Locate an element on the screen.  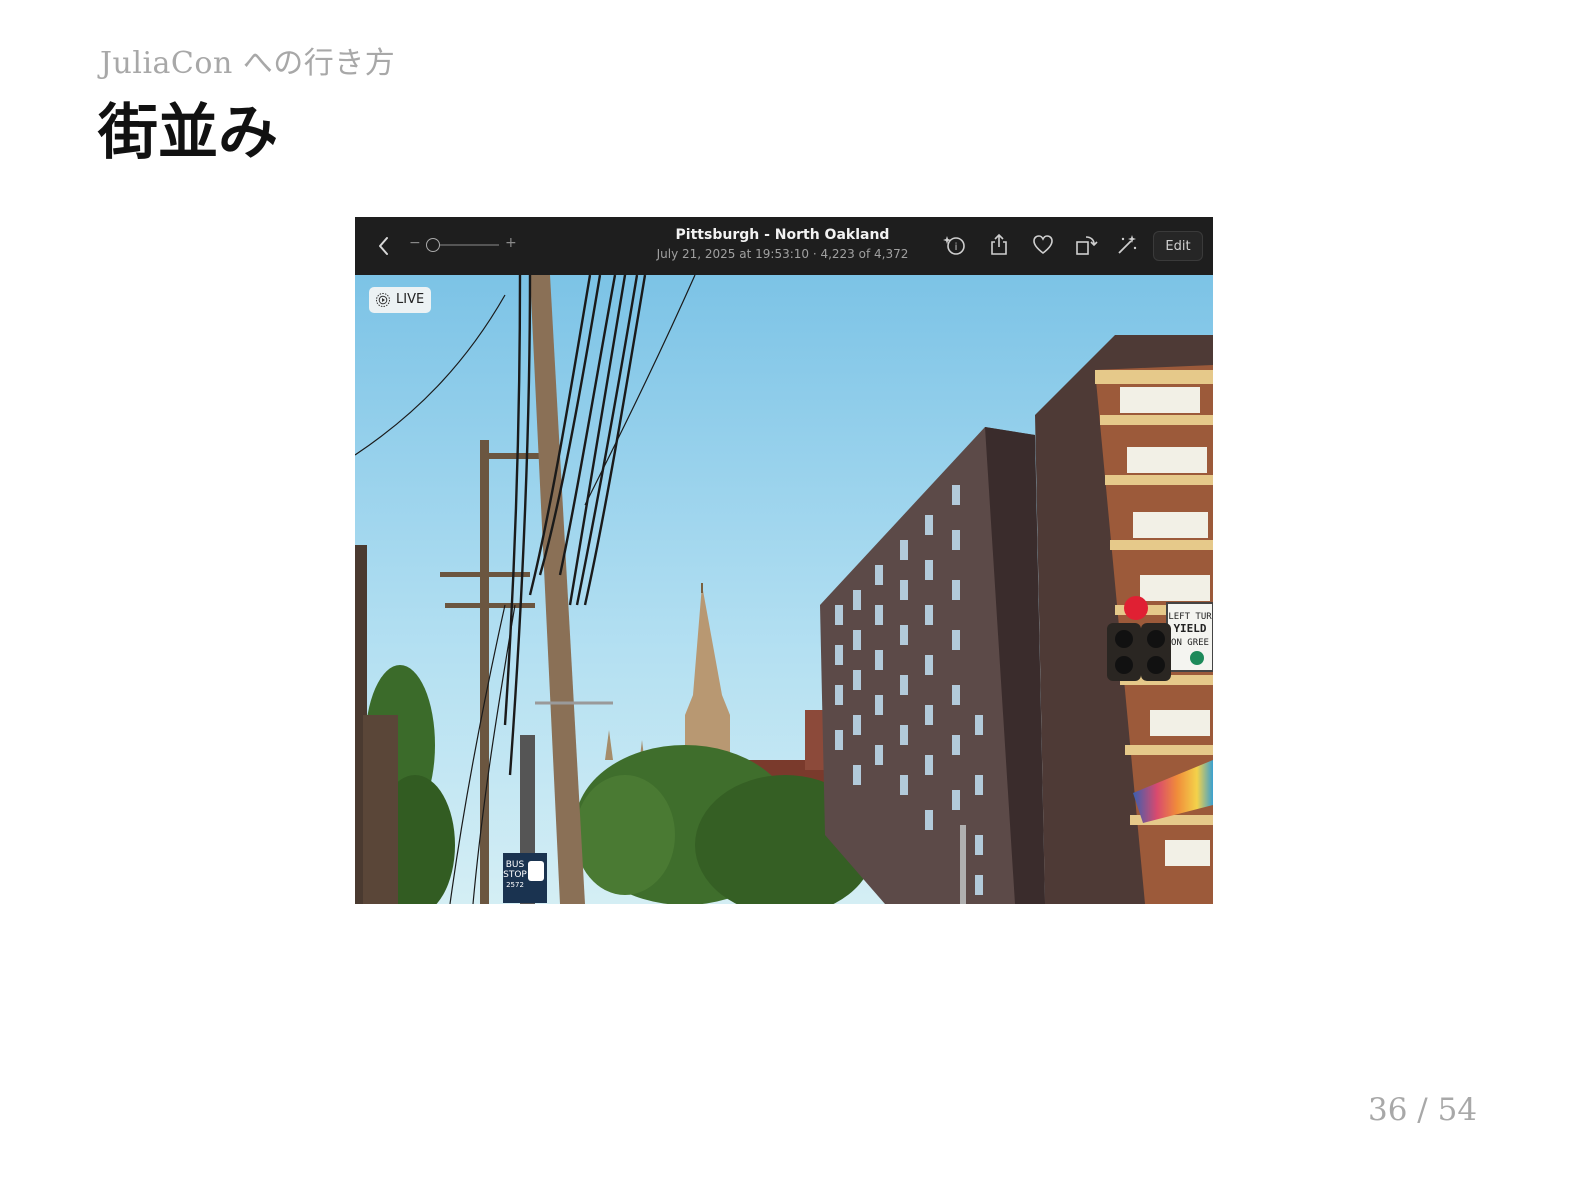
info-sparkle-icon: i is located at coordinates (955, 245).